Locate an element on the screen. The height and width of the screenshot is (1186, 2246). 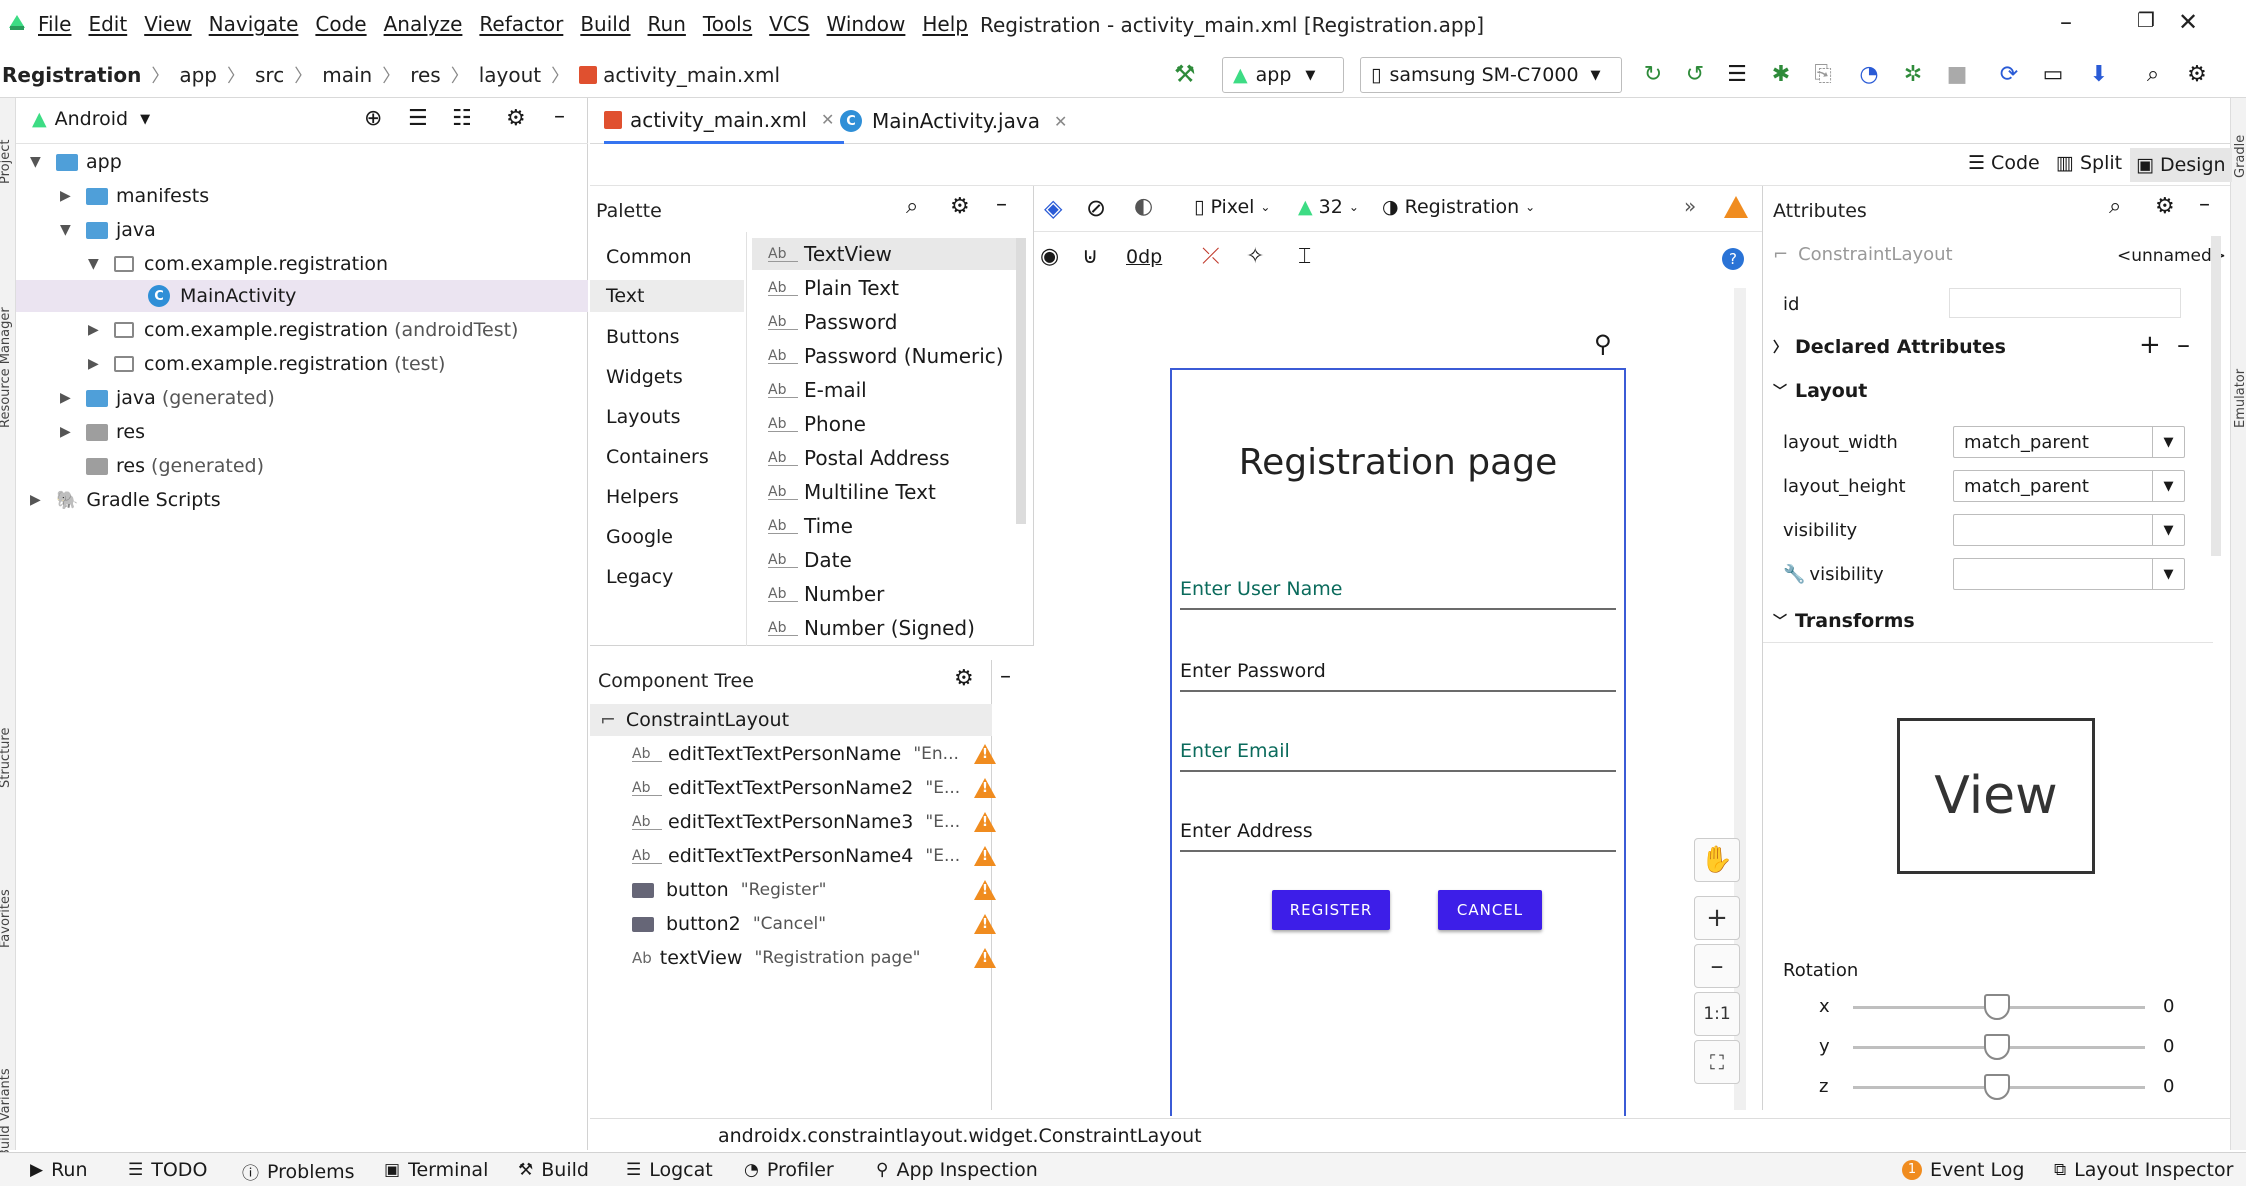
tool-window-emulator: Emulator is located at coordinates (2239, 398).